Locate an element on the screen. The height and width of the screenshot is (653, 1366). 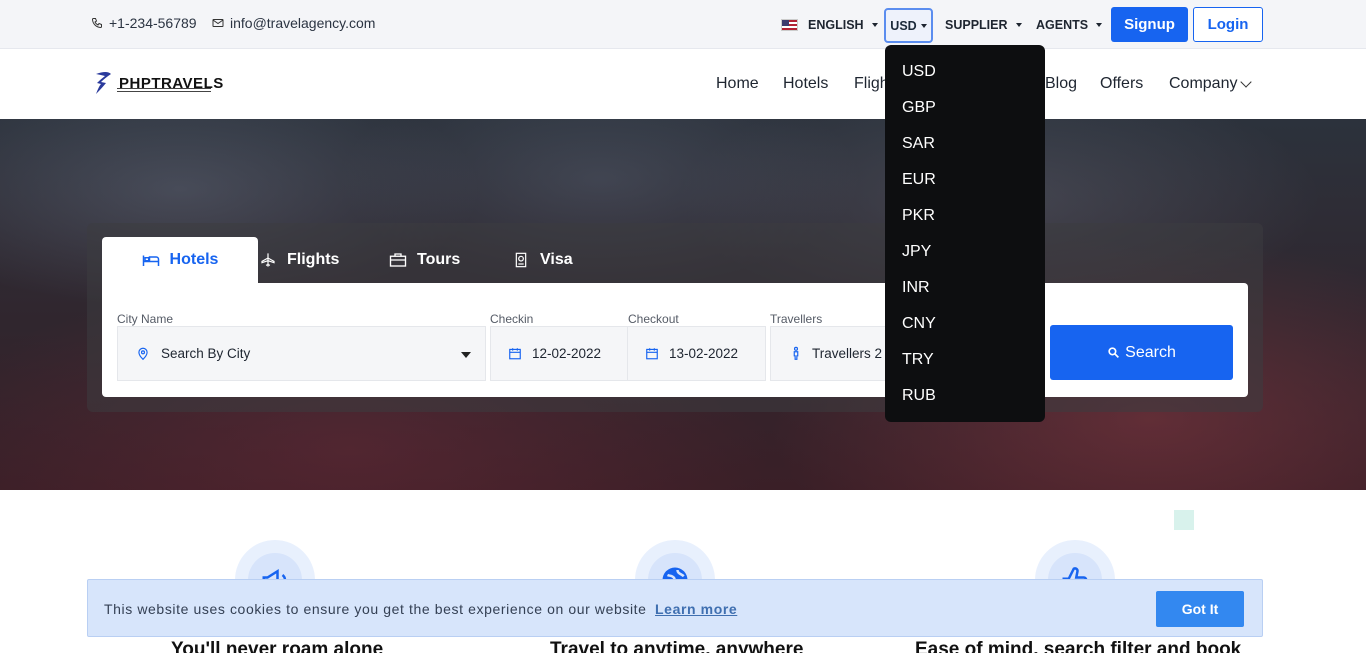
tab-visa: Visa is located at coordinates (542, 260).